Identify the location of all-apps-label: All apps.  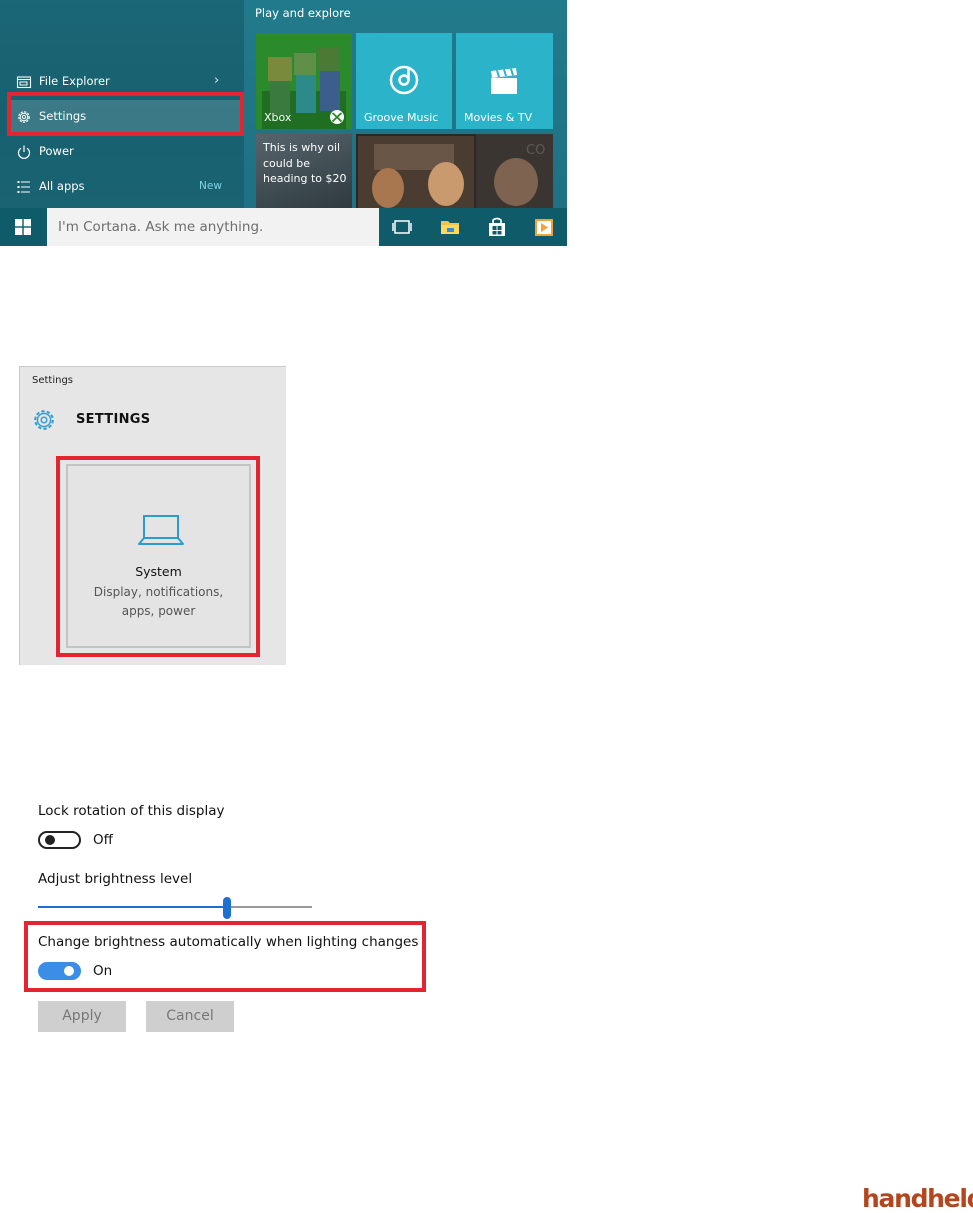
(62, 186).